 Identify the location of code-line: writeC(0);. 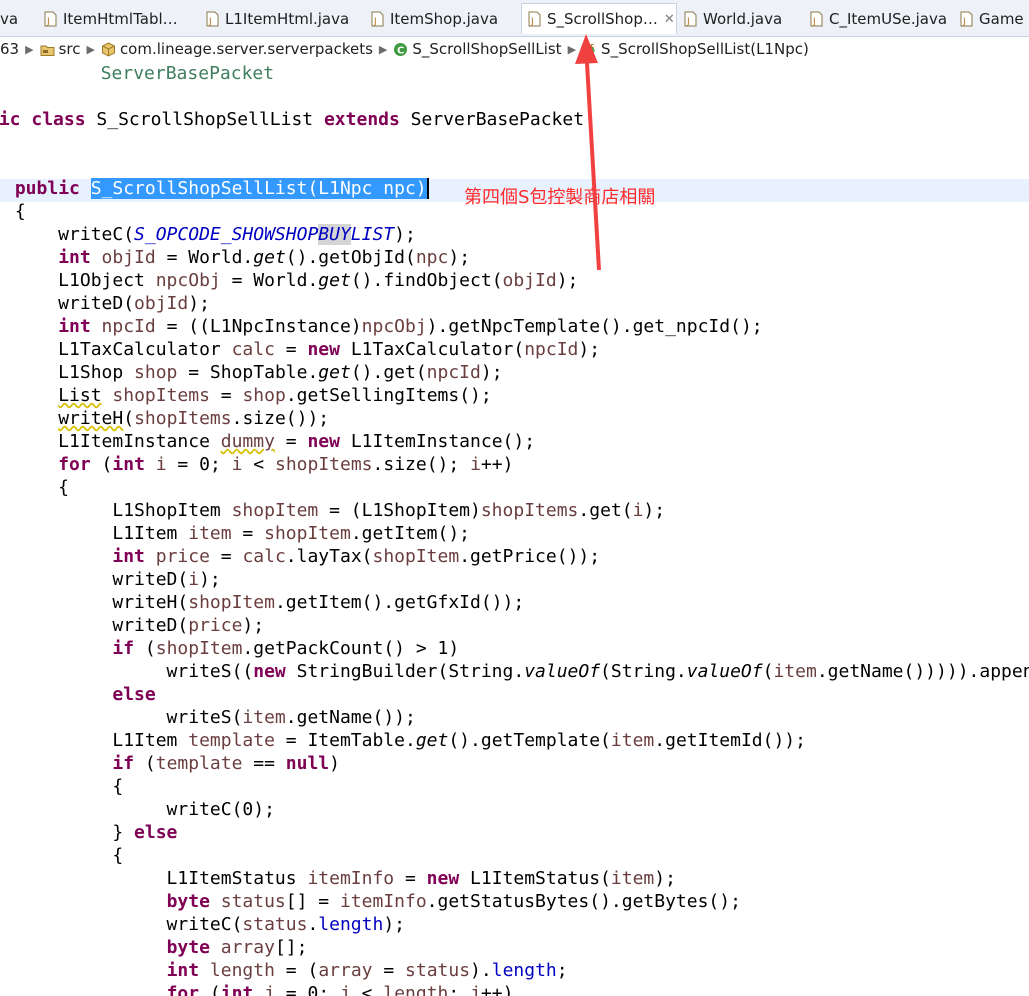
(139, 809).